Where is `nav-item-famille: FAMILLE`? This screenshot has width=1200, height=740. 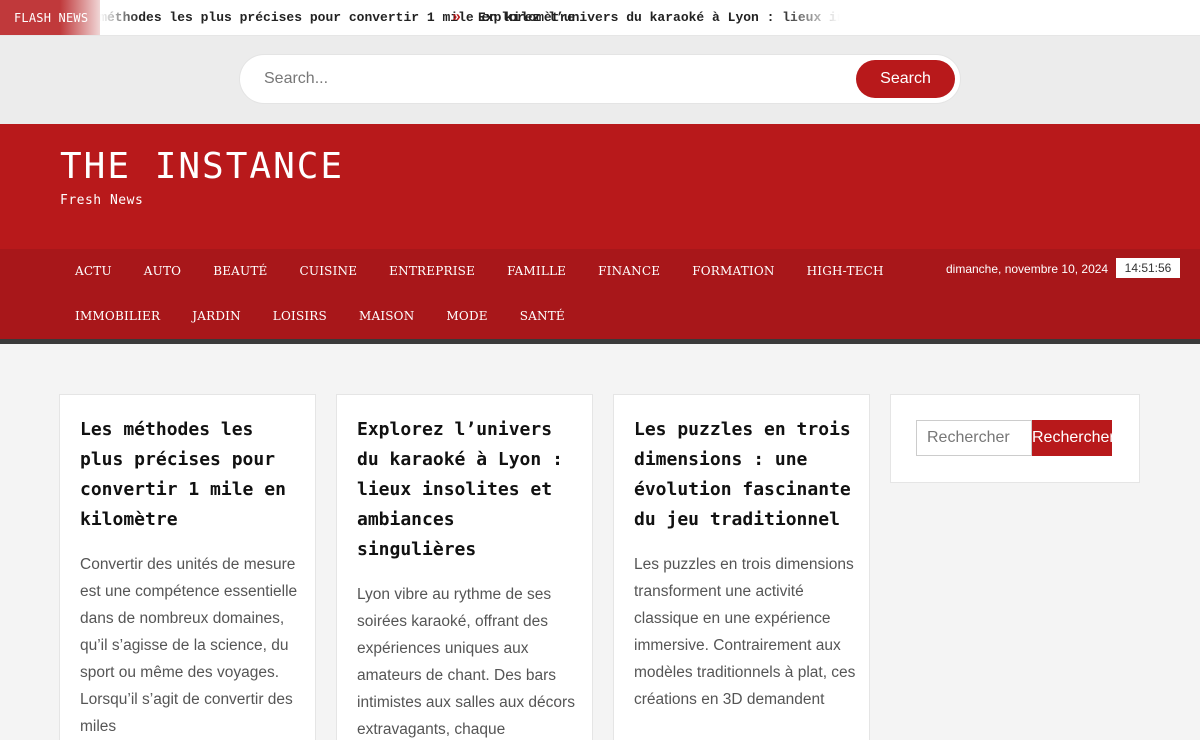
nav-item-famille: FAMILLE is located at coordinates (537, 271).